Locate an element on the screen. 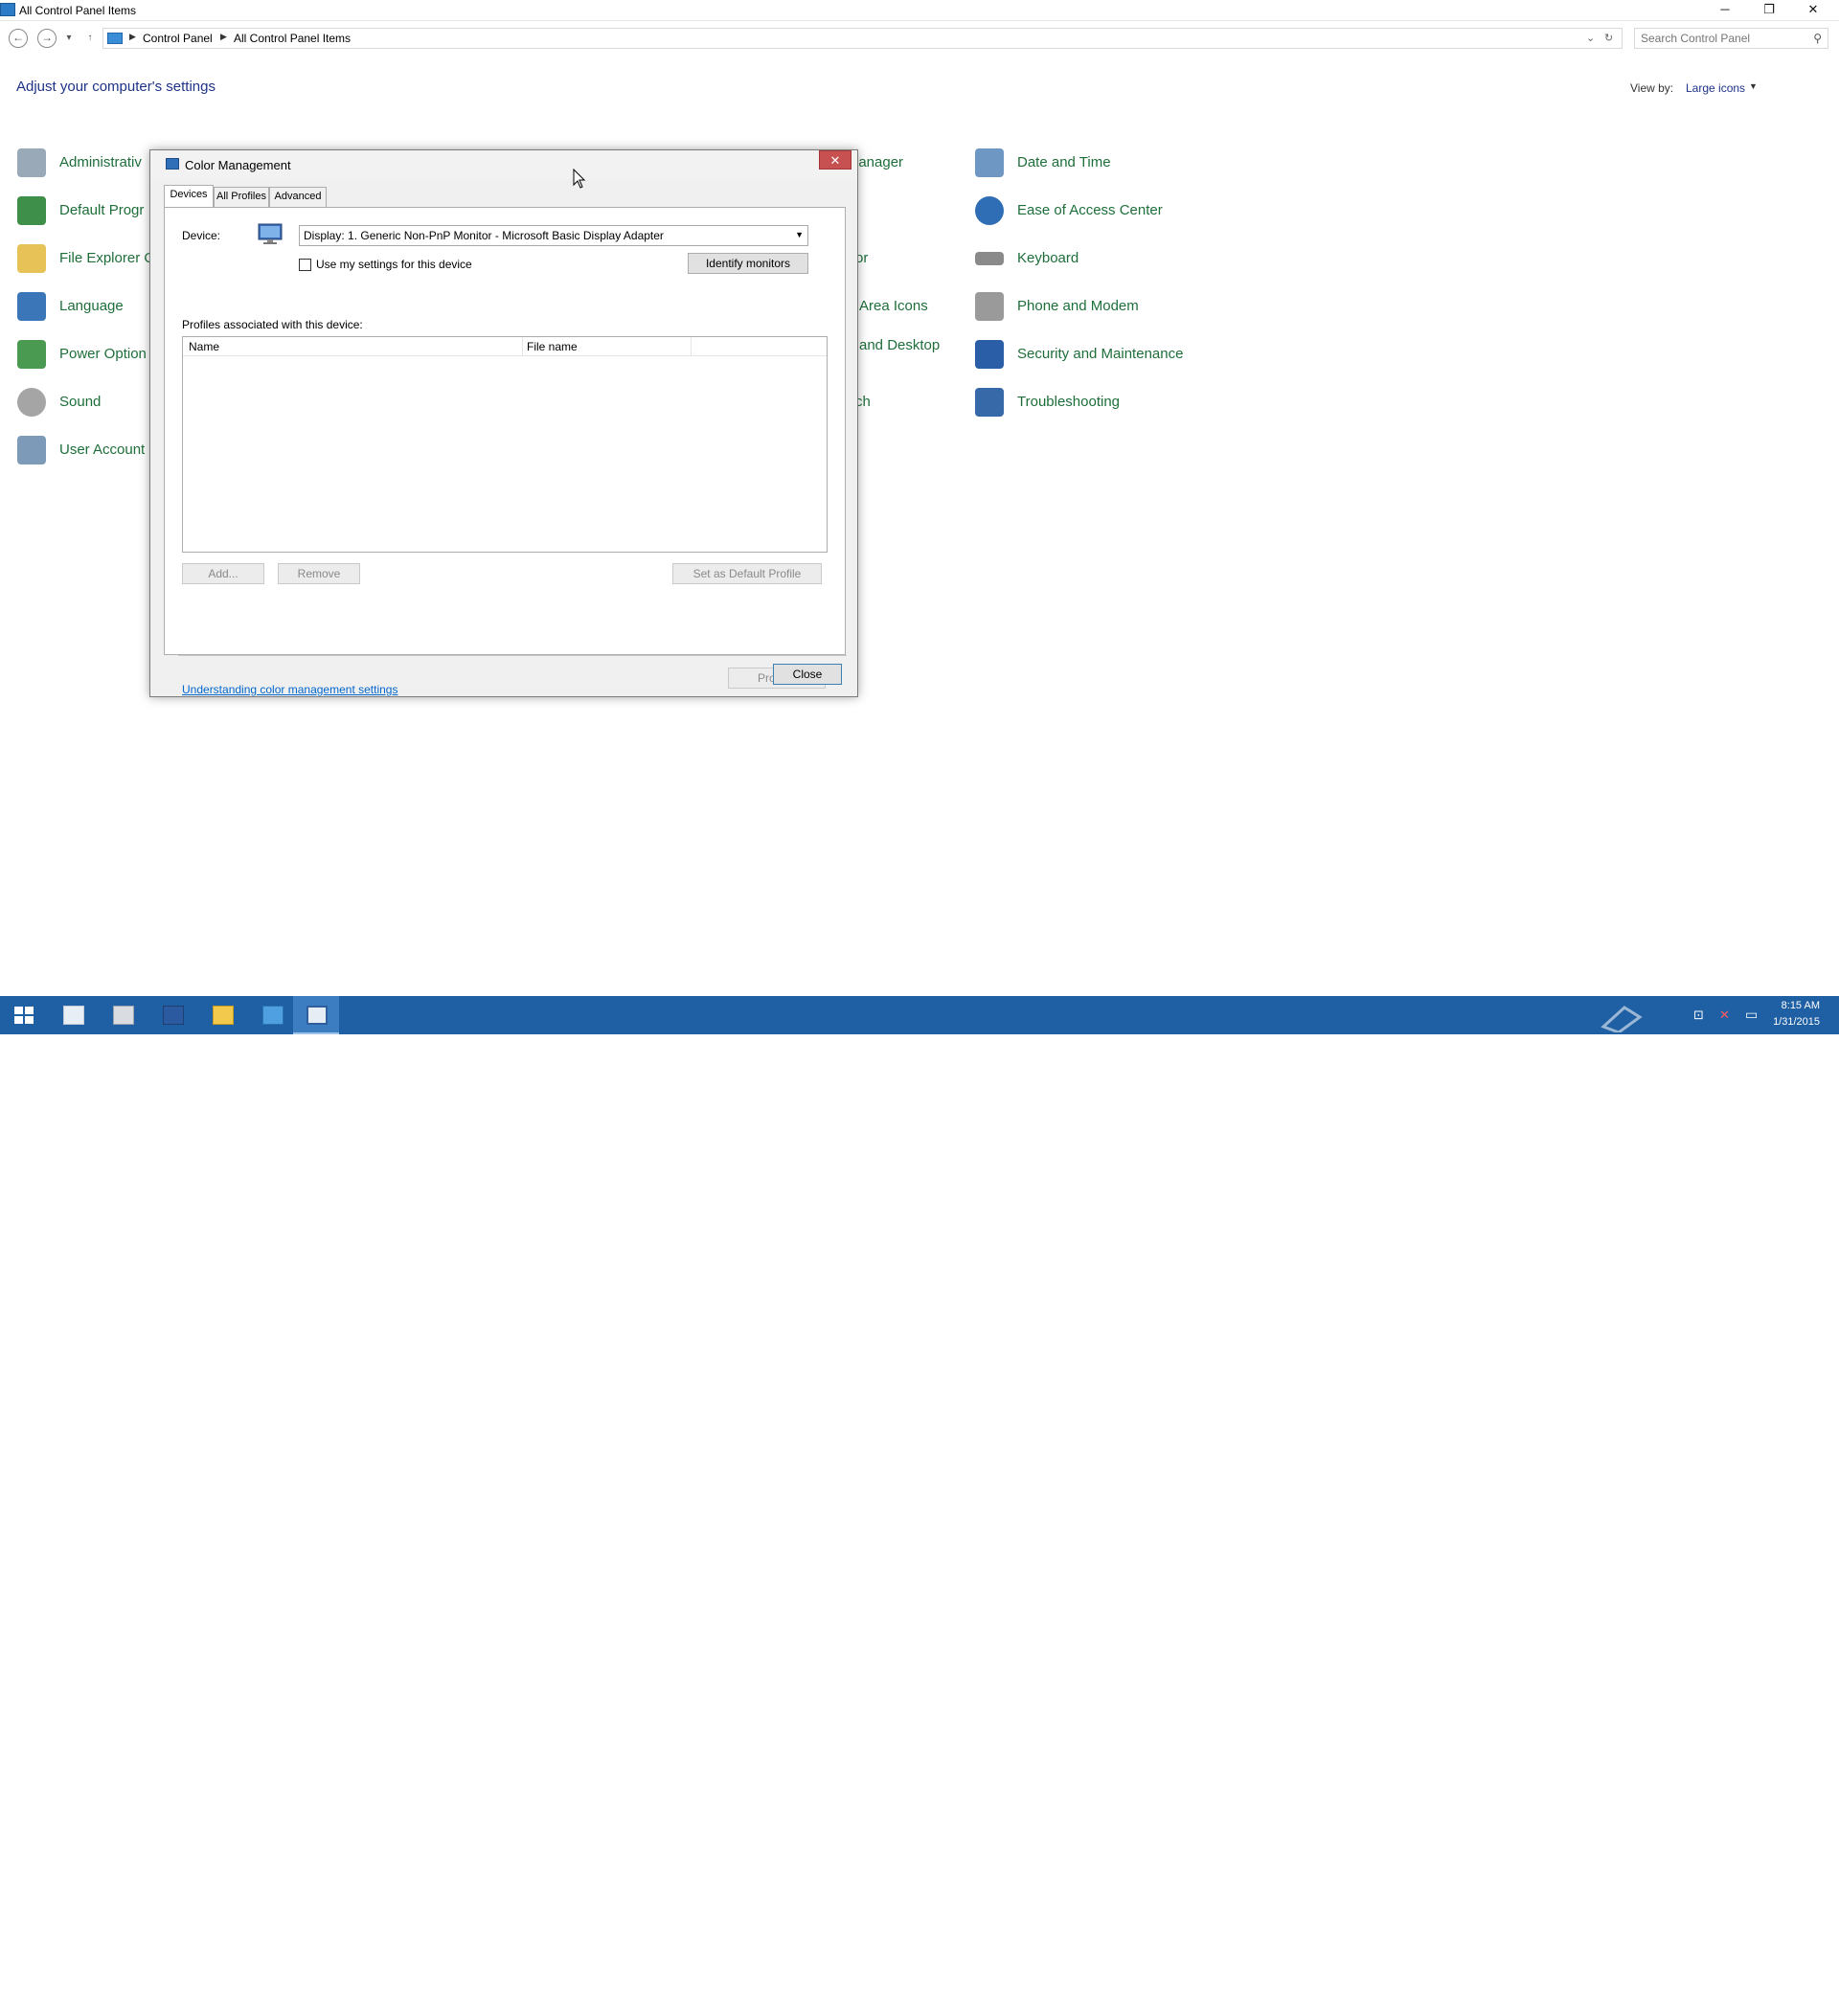 This screenshot has height=2016, width=1839. volume-muted-icon: ✕ is located at coordinates (1724, 1015).